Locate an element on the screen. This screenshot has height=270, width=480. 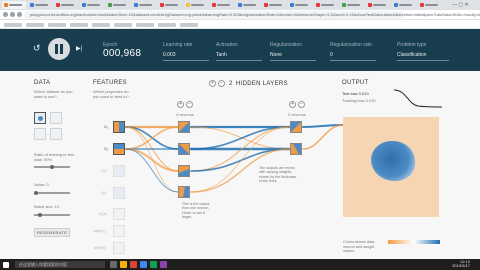
output-title: OUTPUT is located at coordinates (355, 83).